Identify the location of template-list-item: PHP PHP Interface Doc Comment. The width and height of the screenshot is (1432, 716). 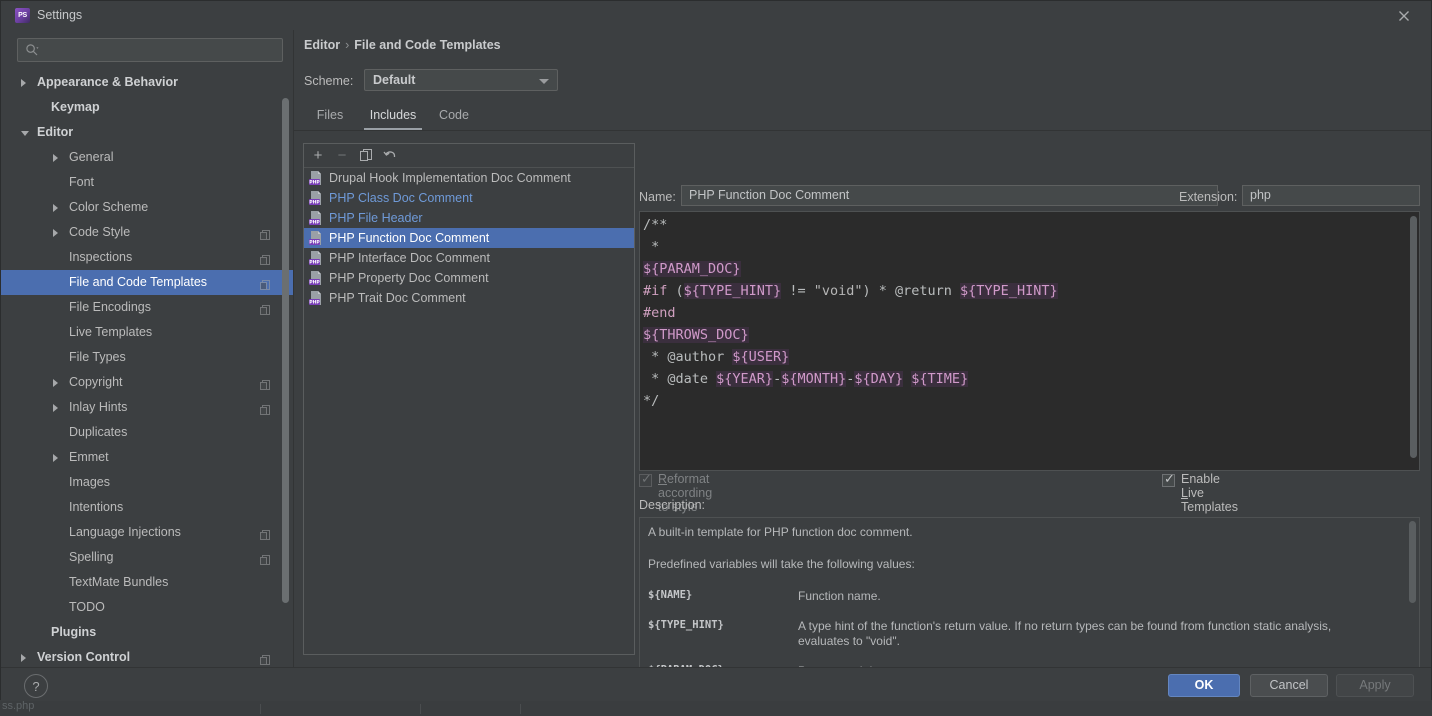
(469, 258).